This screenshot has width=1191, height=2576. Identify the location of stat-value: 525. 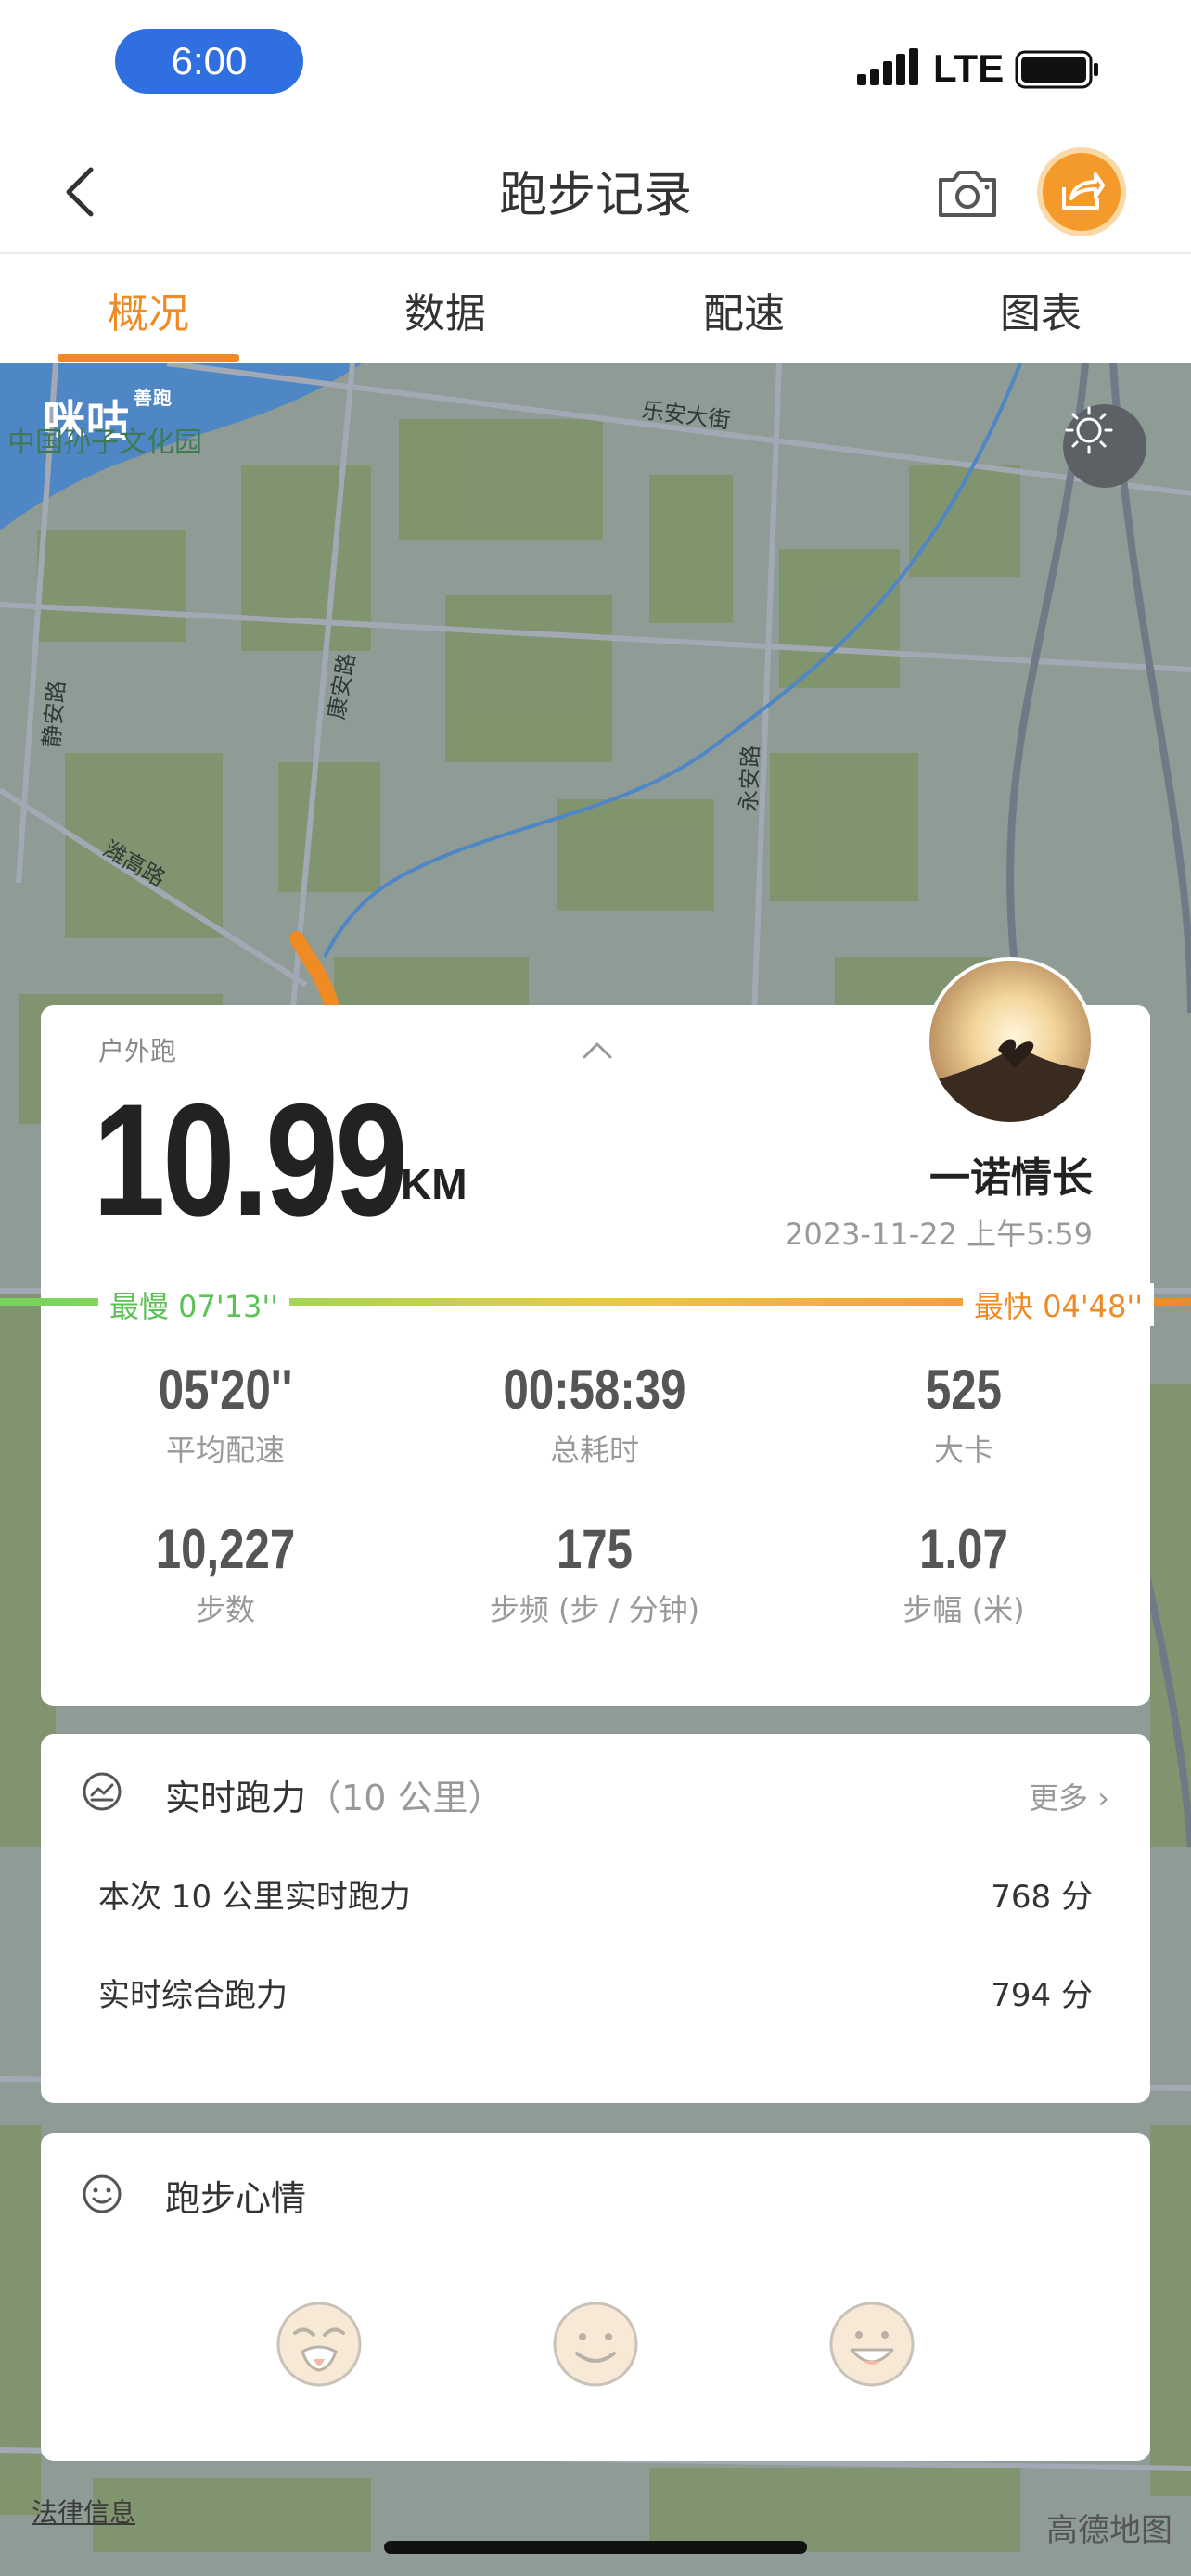
(964, 1390).